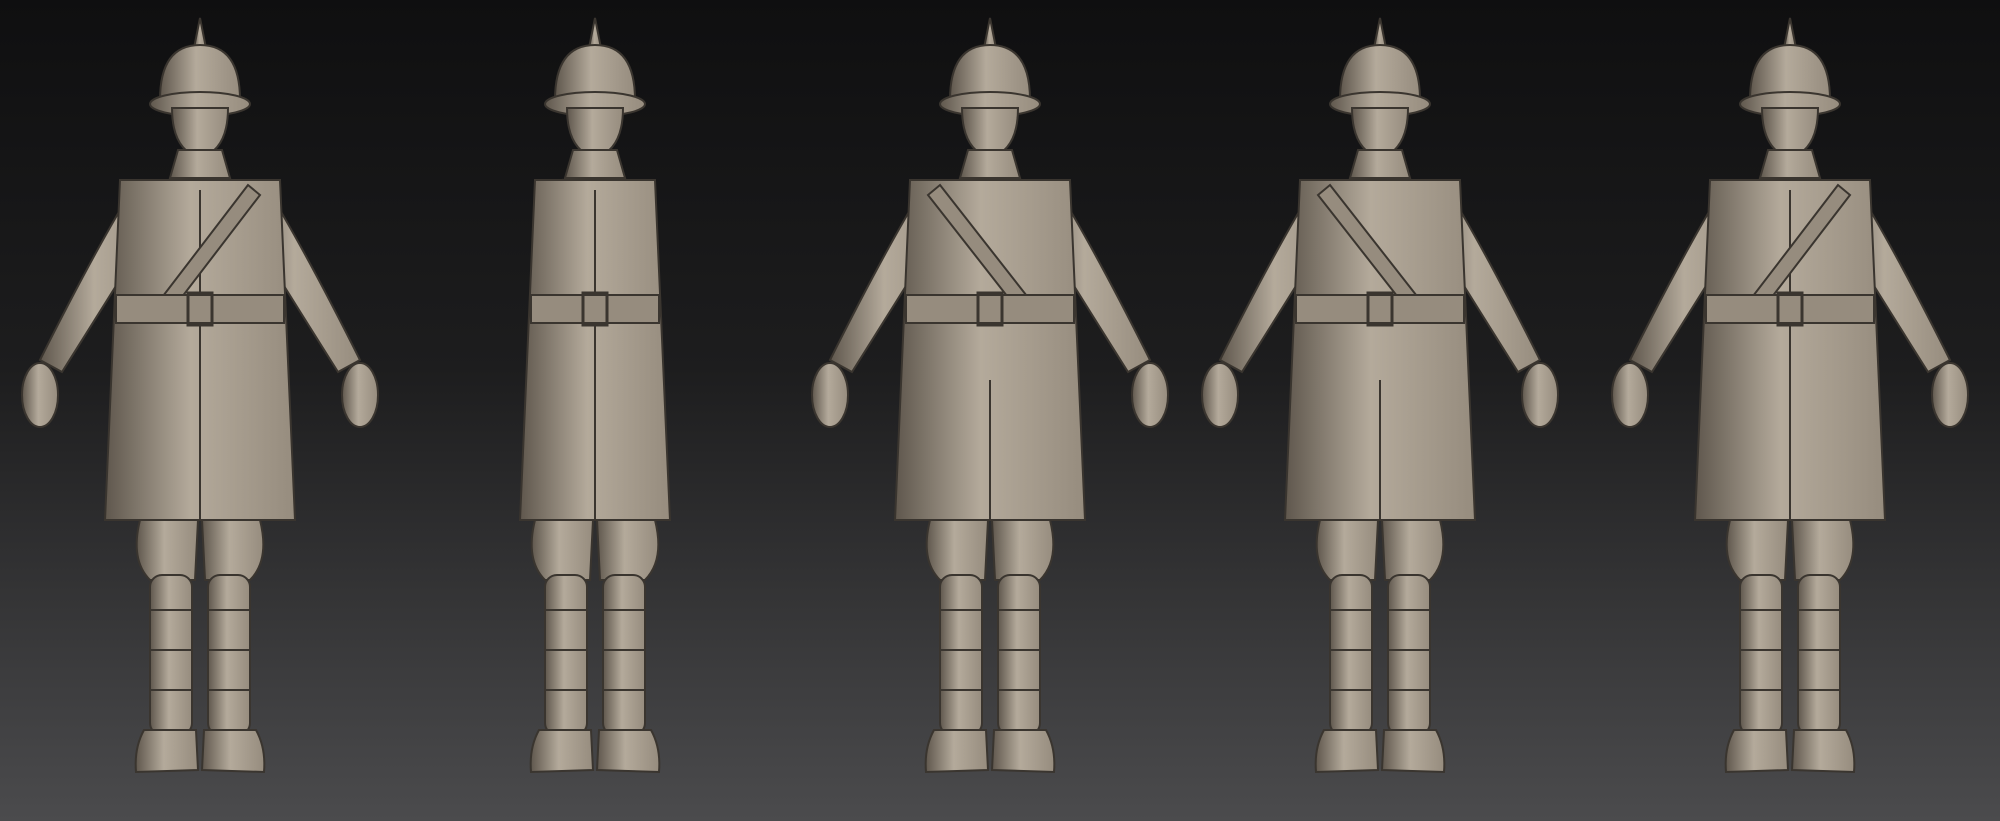 The height and width of the screenshot is (821, 2000). What do you see at coordinates (595, 395) in the screenshot?
I see `soldier-figure-icon` at bounding box center [595, 395].